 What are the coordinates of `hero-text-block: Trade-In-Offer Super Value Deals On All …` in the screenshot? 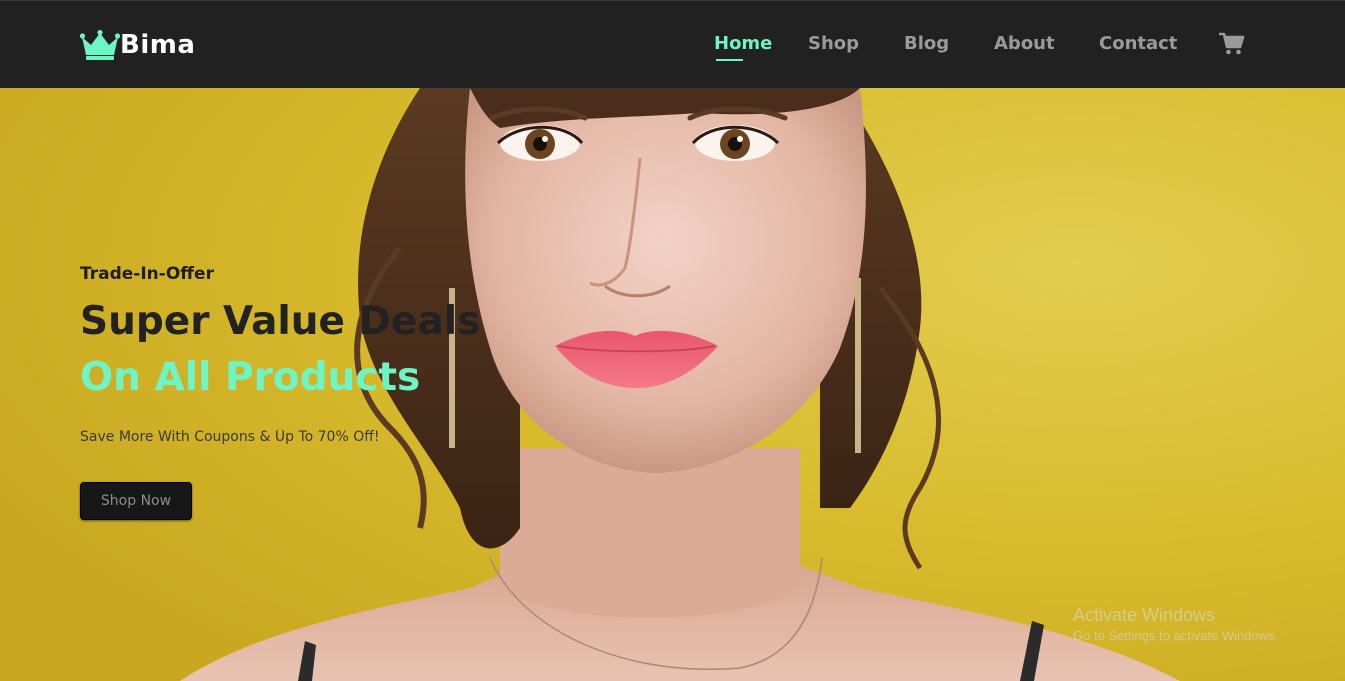 It's located at (280, 391).